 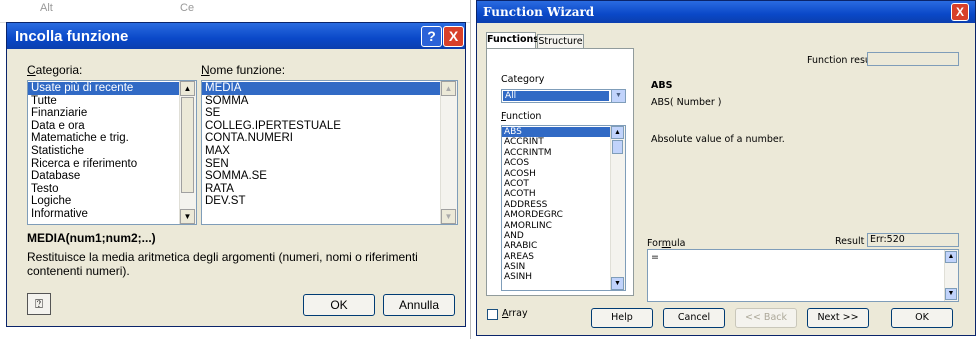 I want to click on function-list-item: ACCRINTM, so click(x=556, y=153).